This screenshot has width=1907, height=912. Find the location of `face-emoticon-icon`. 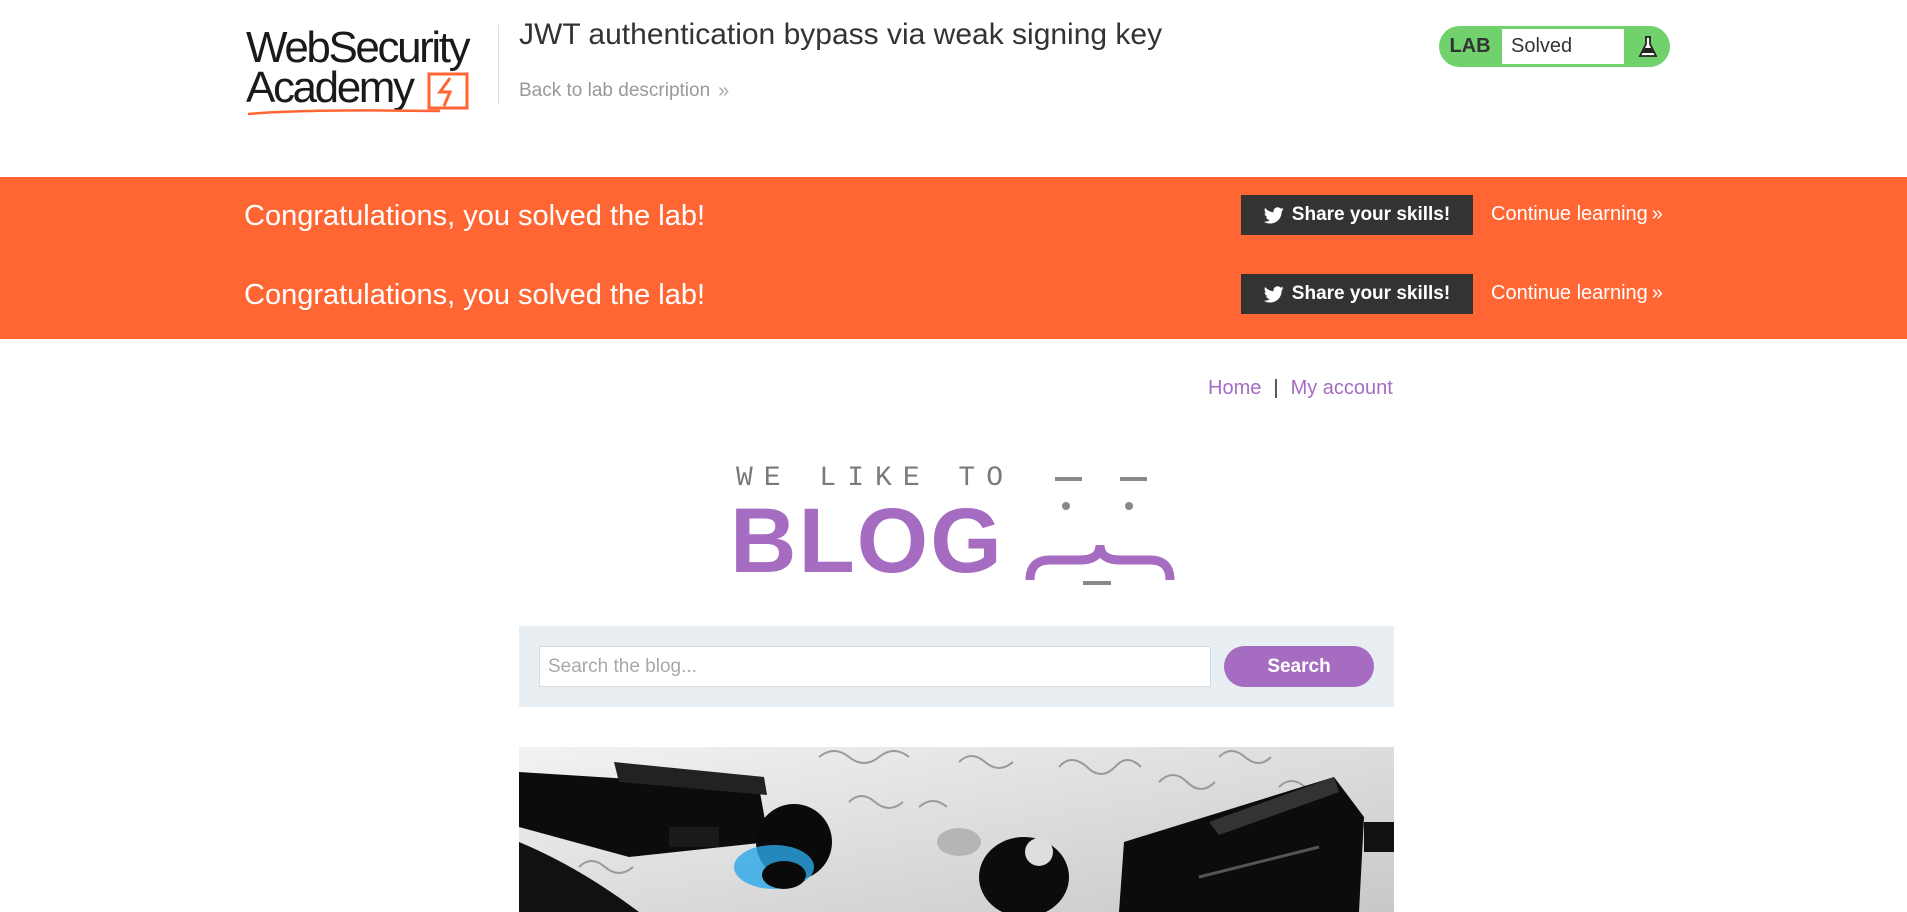

face-emoticon-icon is located at coordinates (1100, 531).